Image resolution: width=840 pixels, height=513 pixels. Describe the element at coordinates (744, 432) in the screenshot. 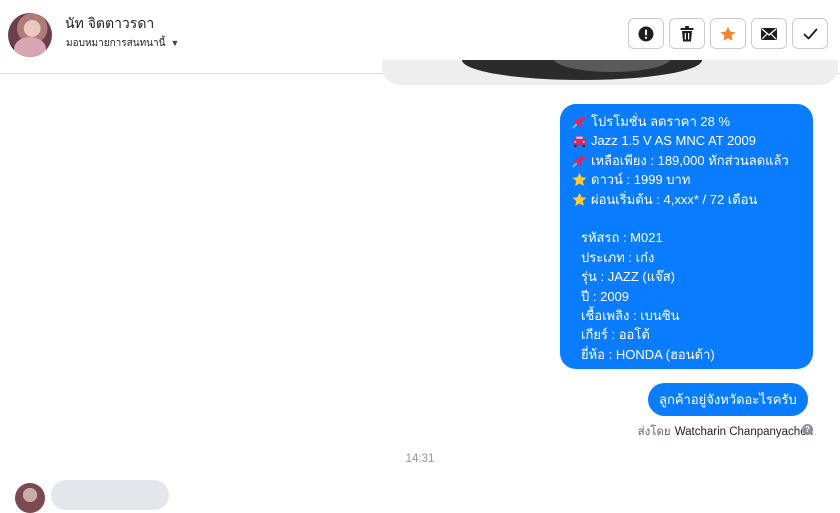

I see `sender-name: Watcharin Chanpanyachon` at that location.